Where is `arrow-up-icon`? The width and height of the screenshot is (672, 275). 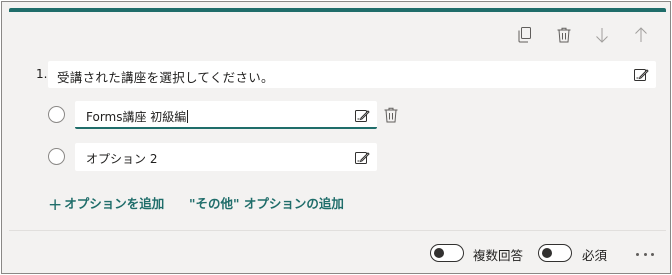 arrow-up-icon is located at coordinates (641, 35).